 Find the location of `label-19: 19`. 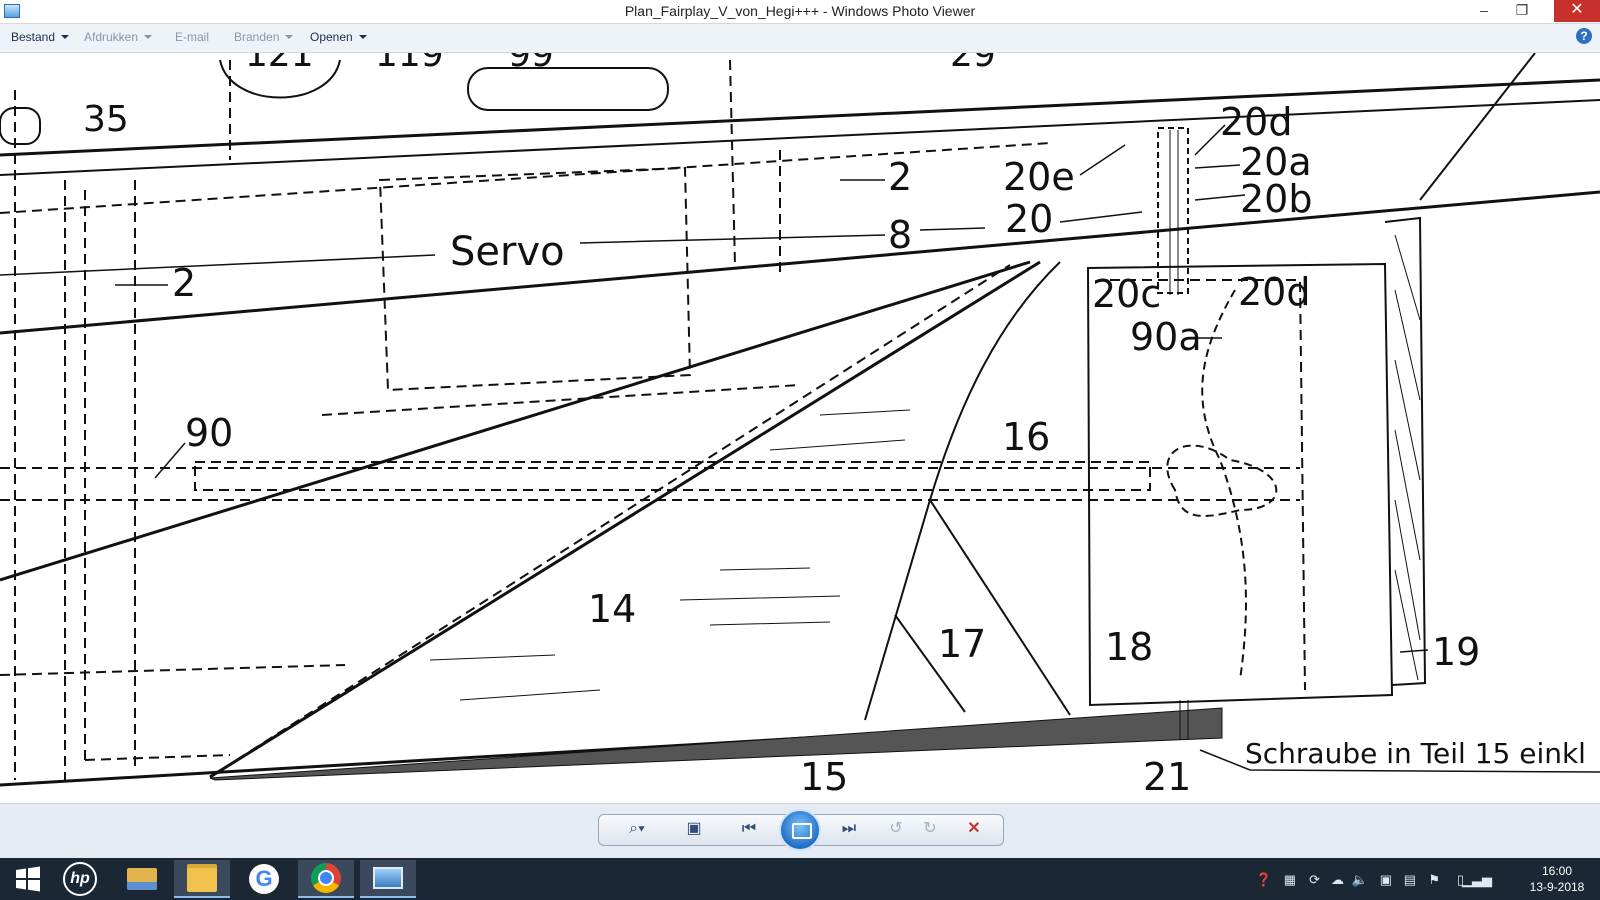

label-19: 19 is located at coordinates (1456, 652).